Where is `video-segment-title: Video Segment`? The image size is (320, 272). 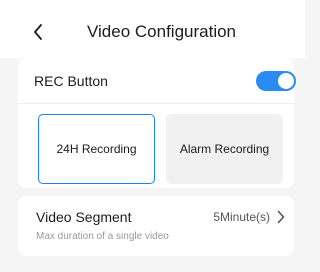 video-segment-title: Video Segment is located at coordinates (84, 217).